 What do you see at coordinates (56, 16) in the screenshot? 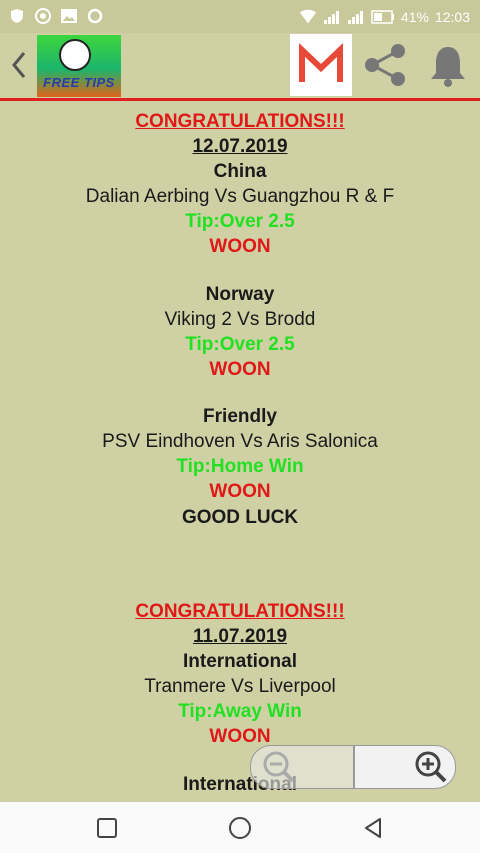
I see `notification-icons` at bounding box center [56, 16].